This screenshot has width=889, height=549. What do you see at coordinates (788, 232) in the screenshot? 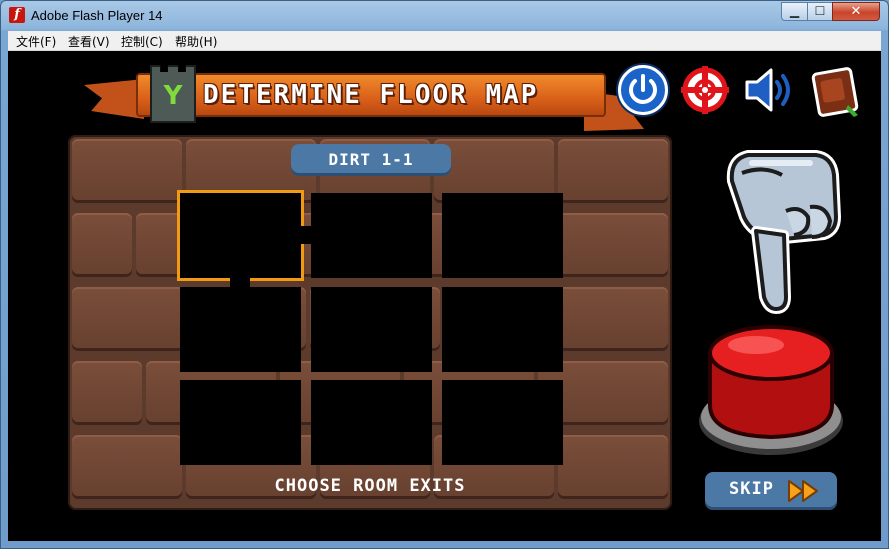
I see `pointing-hand-icon` at bounding box center [788, 232].